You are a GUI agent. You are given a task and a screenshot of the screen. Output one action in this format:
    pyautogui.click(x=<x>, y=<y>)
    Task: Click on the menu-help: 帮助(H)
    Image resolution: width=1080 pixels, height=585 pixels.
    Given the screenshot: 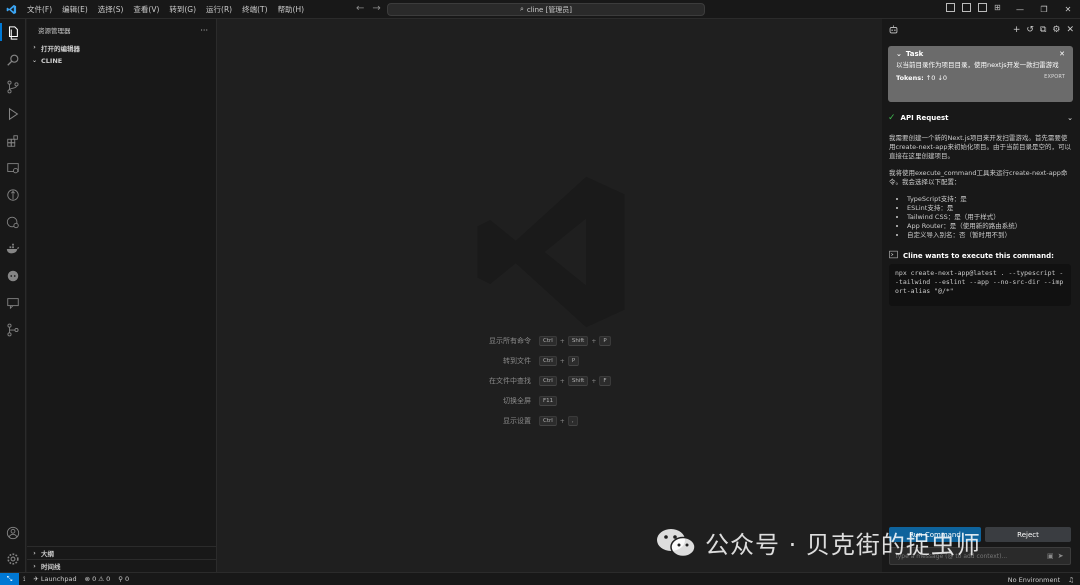 What is the action you would take?
    pyautogui.click(x=291, y=9)
    